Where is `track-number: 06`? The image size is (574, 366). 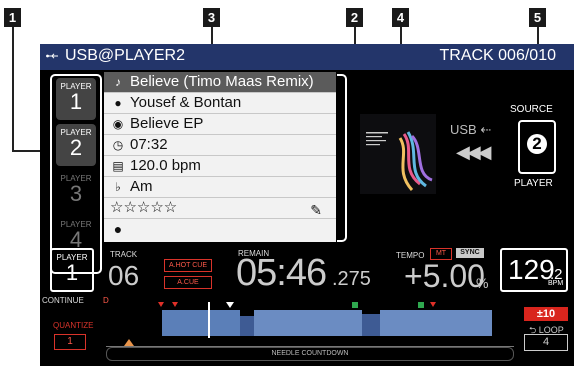
track-number: 06 is located at coordinates (124, 275).